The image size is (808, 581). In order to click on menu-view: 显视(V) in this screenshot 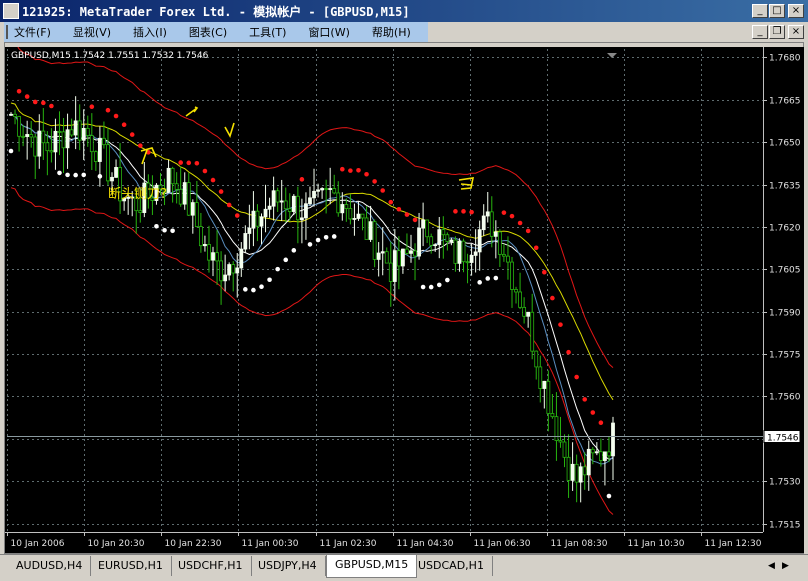, I will do `click(92, 32)`.